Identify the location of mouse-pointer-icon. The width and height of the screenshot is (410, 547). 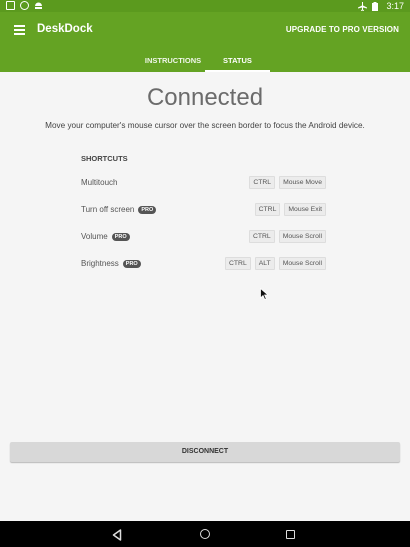
(265, 294).